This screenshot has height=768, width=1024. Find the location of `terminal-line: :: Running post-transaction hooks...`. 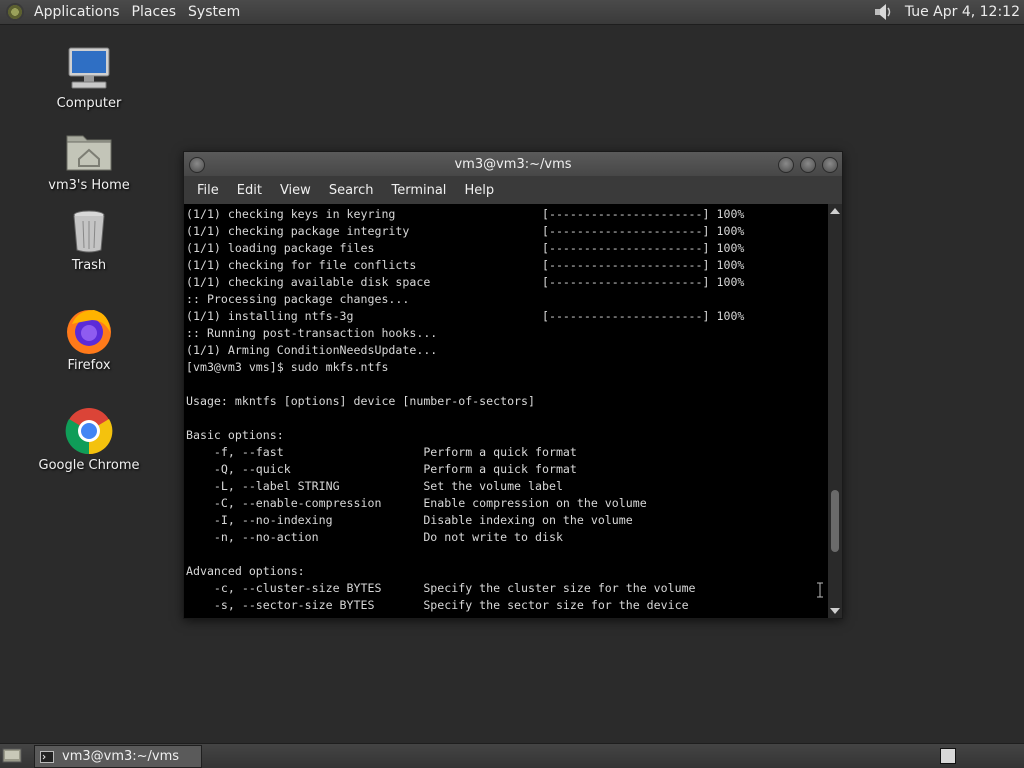

terminal-line: :: Running post-transaction hooks... is located at coordinates (312, 333).